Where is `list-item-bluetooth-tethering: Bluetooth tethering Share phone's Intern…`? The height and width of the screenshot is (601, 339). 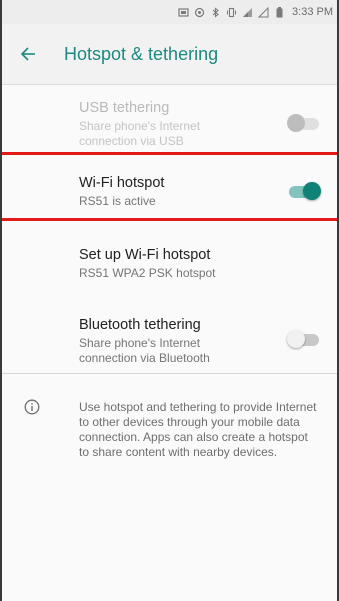 list-item-bluetooth-tethering: Bluetooth tethering Share phone's Intern… is located at coordinates (169, 337).